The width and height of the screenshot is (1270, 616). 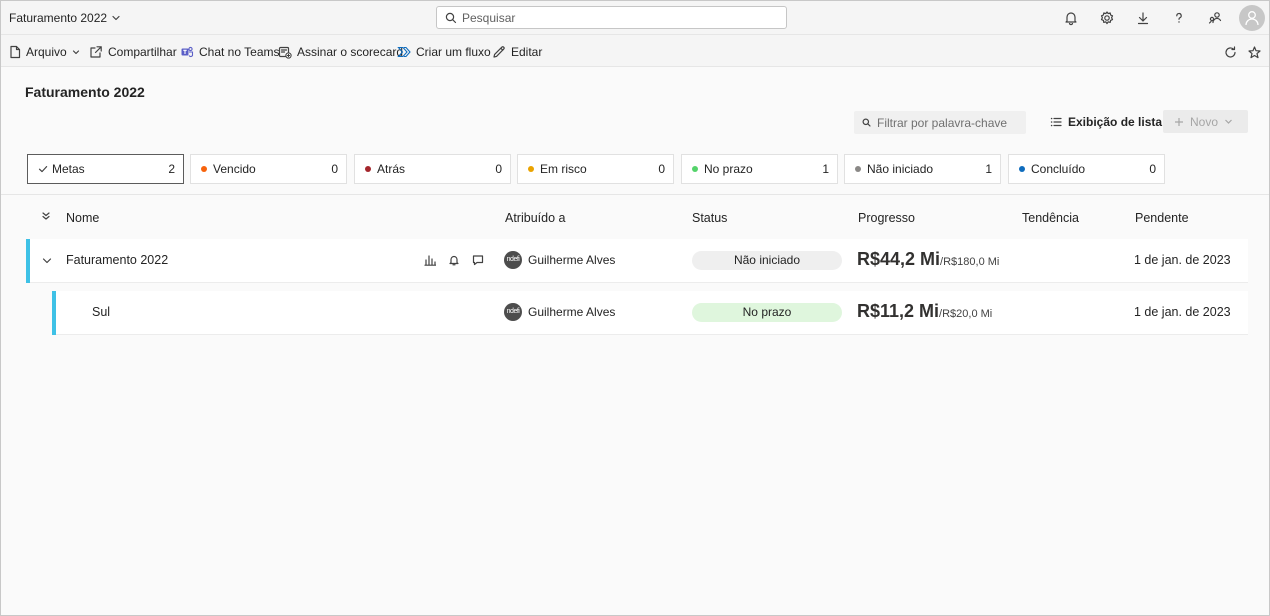 I want to click on refresh-icon, so click(x=1230, y=52).